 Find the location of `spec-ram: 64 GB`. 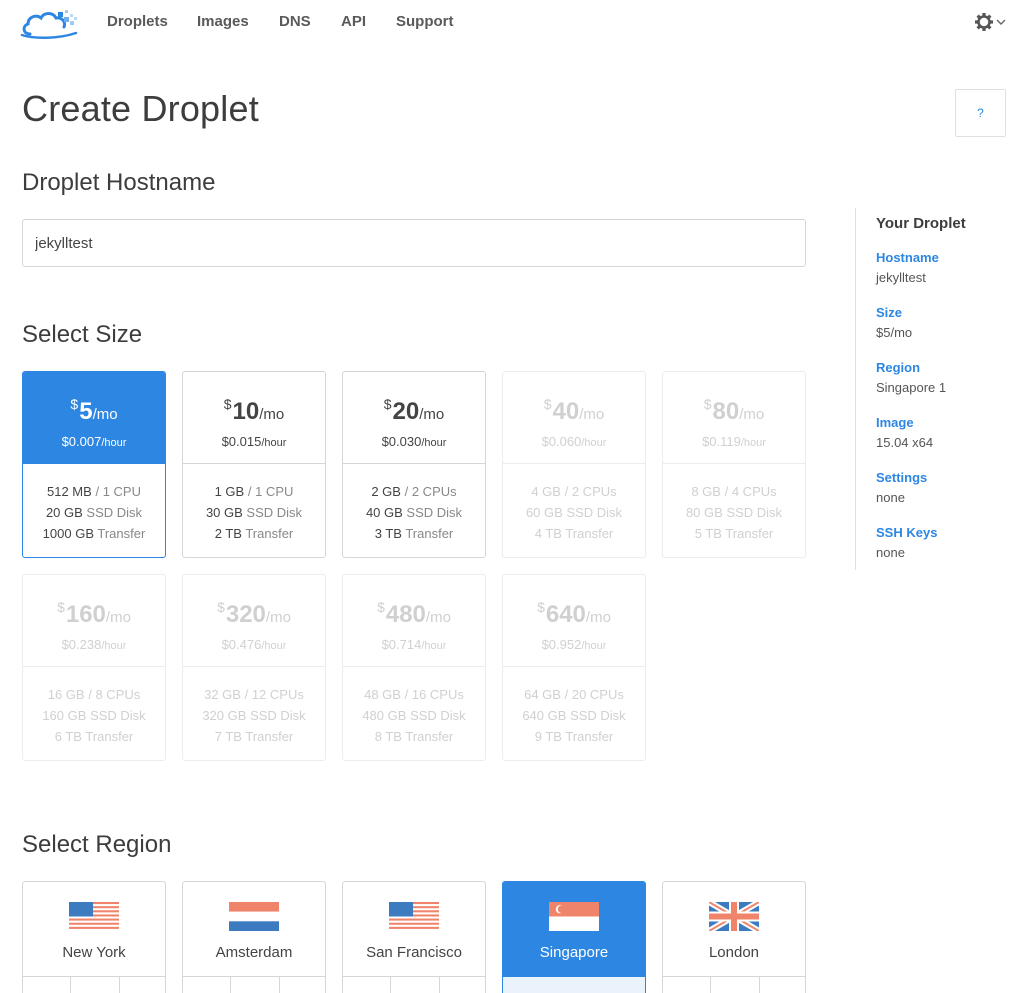

spec-ram: 64 GB is located at coordinates (542, 694).